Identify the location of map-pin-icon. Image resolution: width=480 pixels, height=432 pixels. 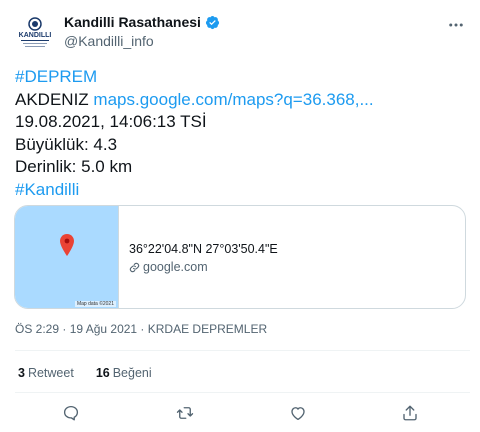
(67, 245).